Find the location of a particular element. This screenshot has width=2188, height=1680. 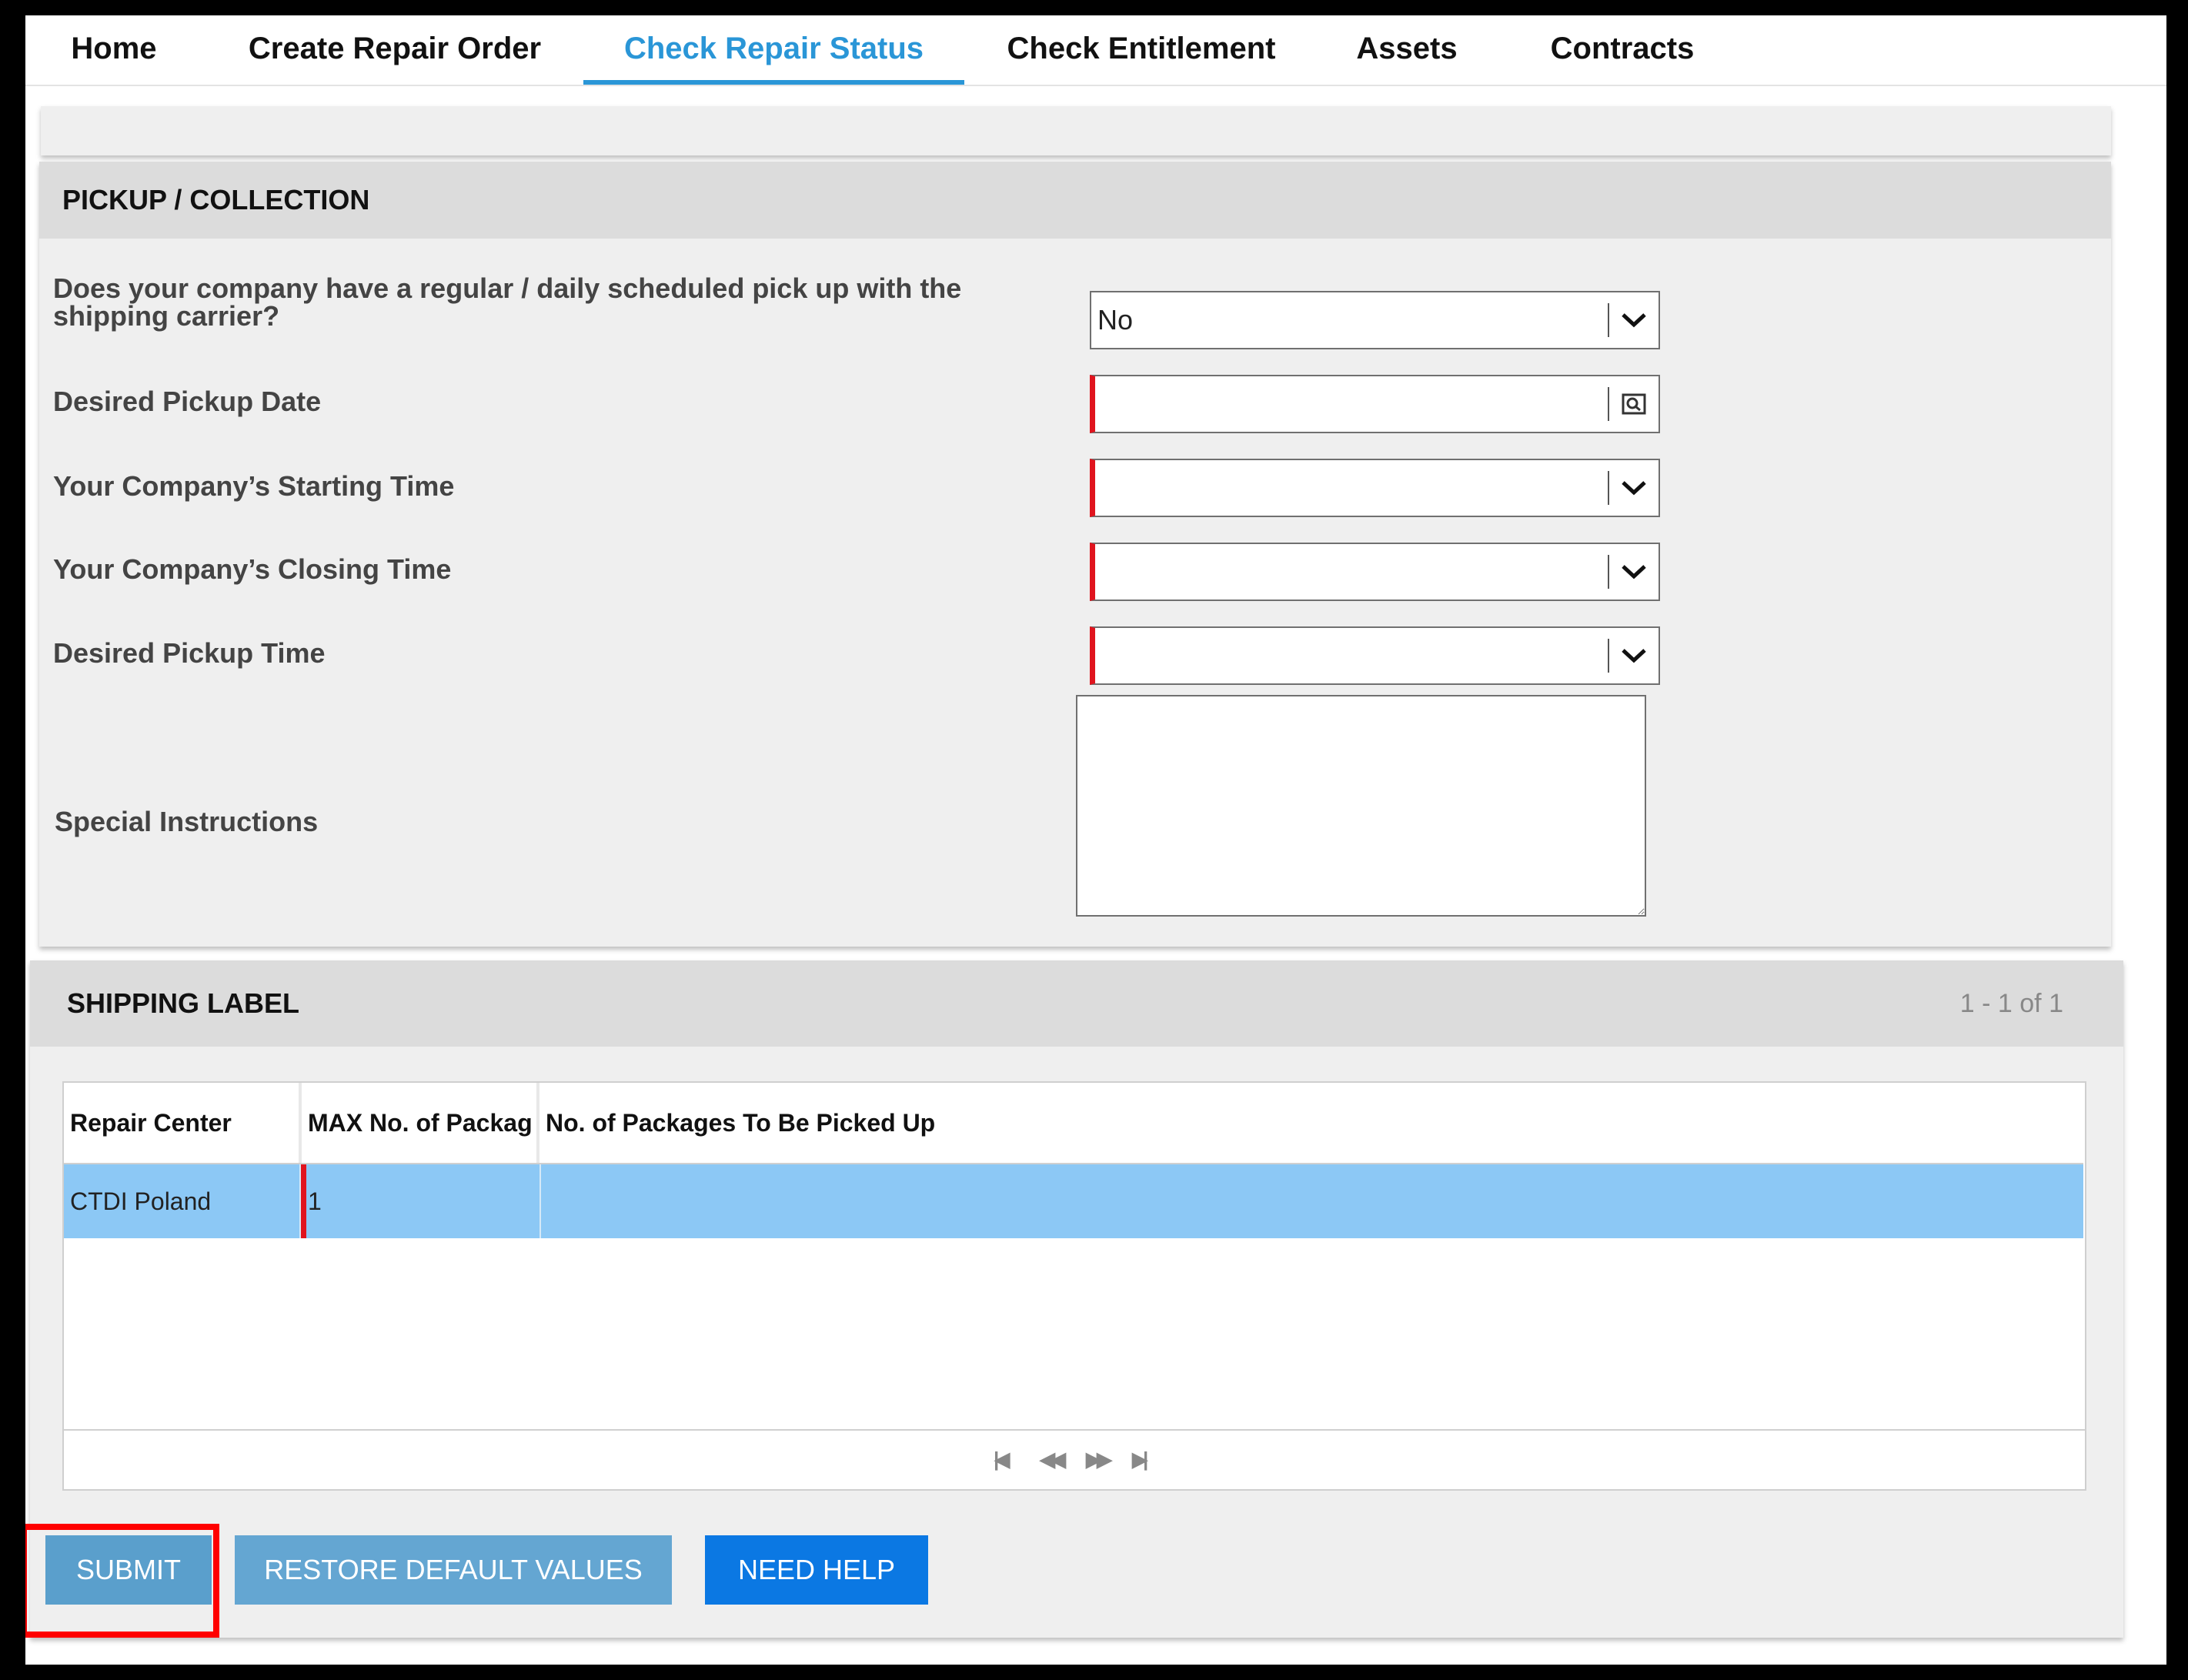

grid-pager: |◀ ◀◀ ▶▶ ▶| is located at coordinates (1075, 1459).